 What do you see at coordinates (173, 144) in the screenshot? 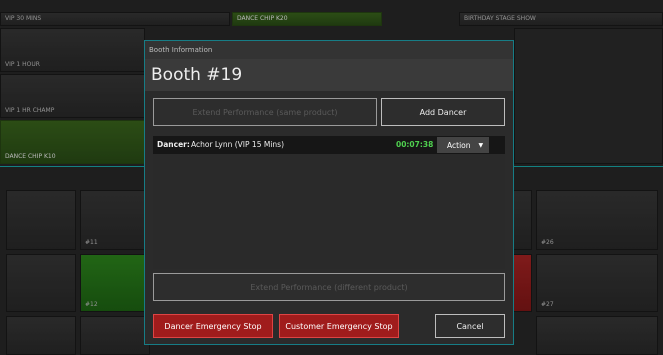
I see `dancer-label: Dancer:` at bounding box center [173, 144].